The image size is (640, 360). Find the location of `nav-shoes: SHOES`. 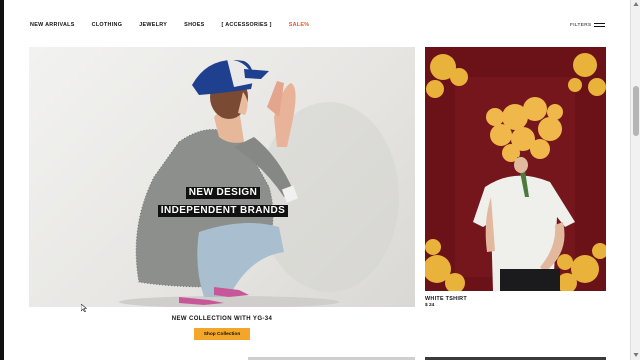

nav-shoes: SHOES is located at coordinates (194, 25).